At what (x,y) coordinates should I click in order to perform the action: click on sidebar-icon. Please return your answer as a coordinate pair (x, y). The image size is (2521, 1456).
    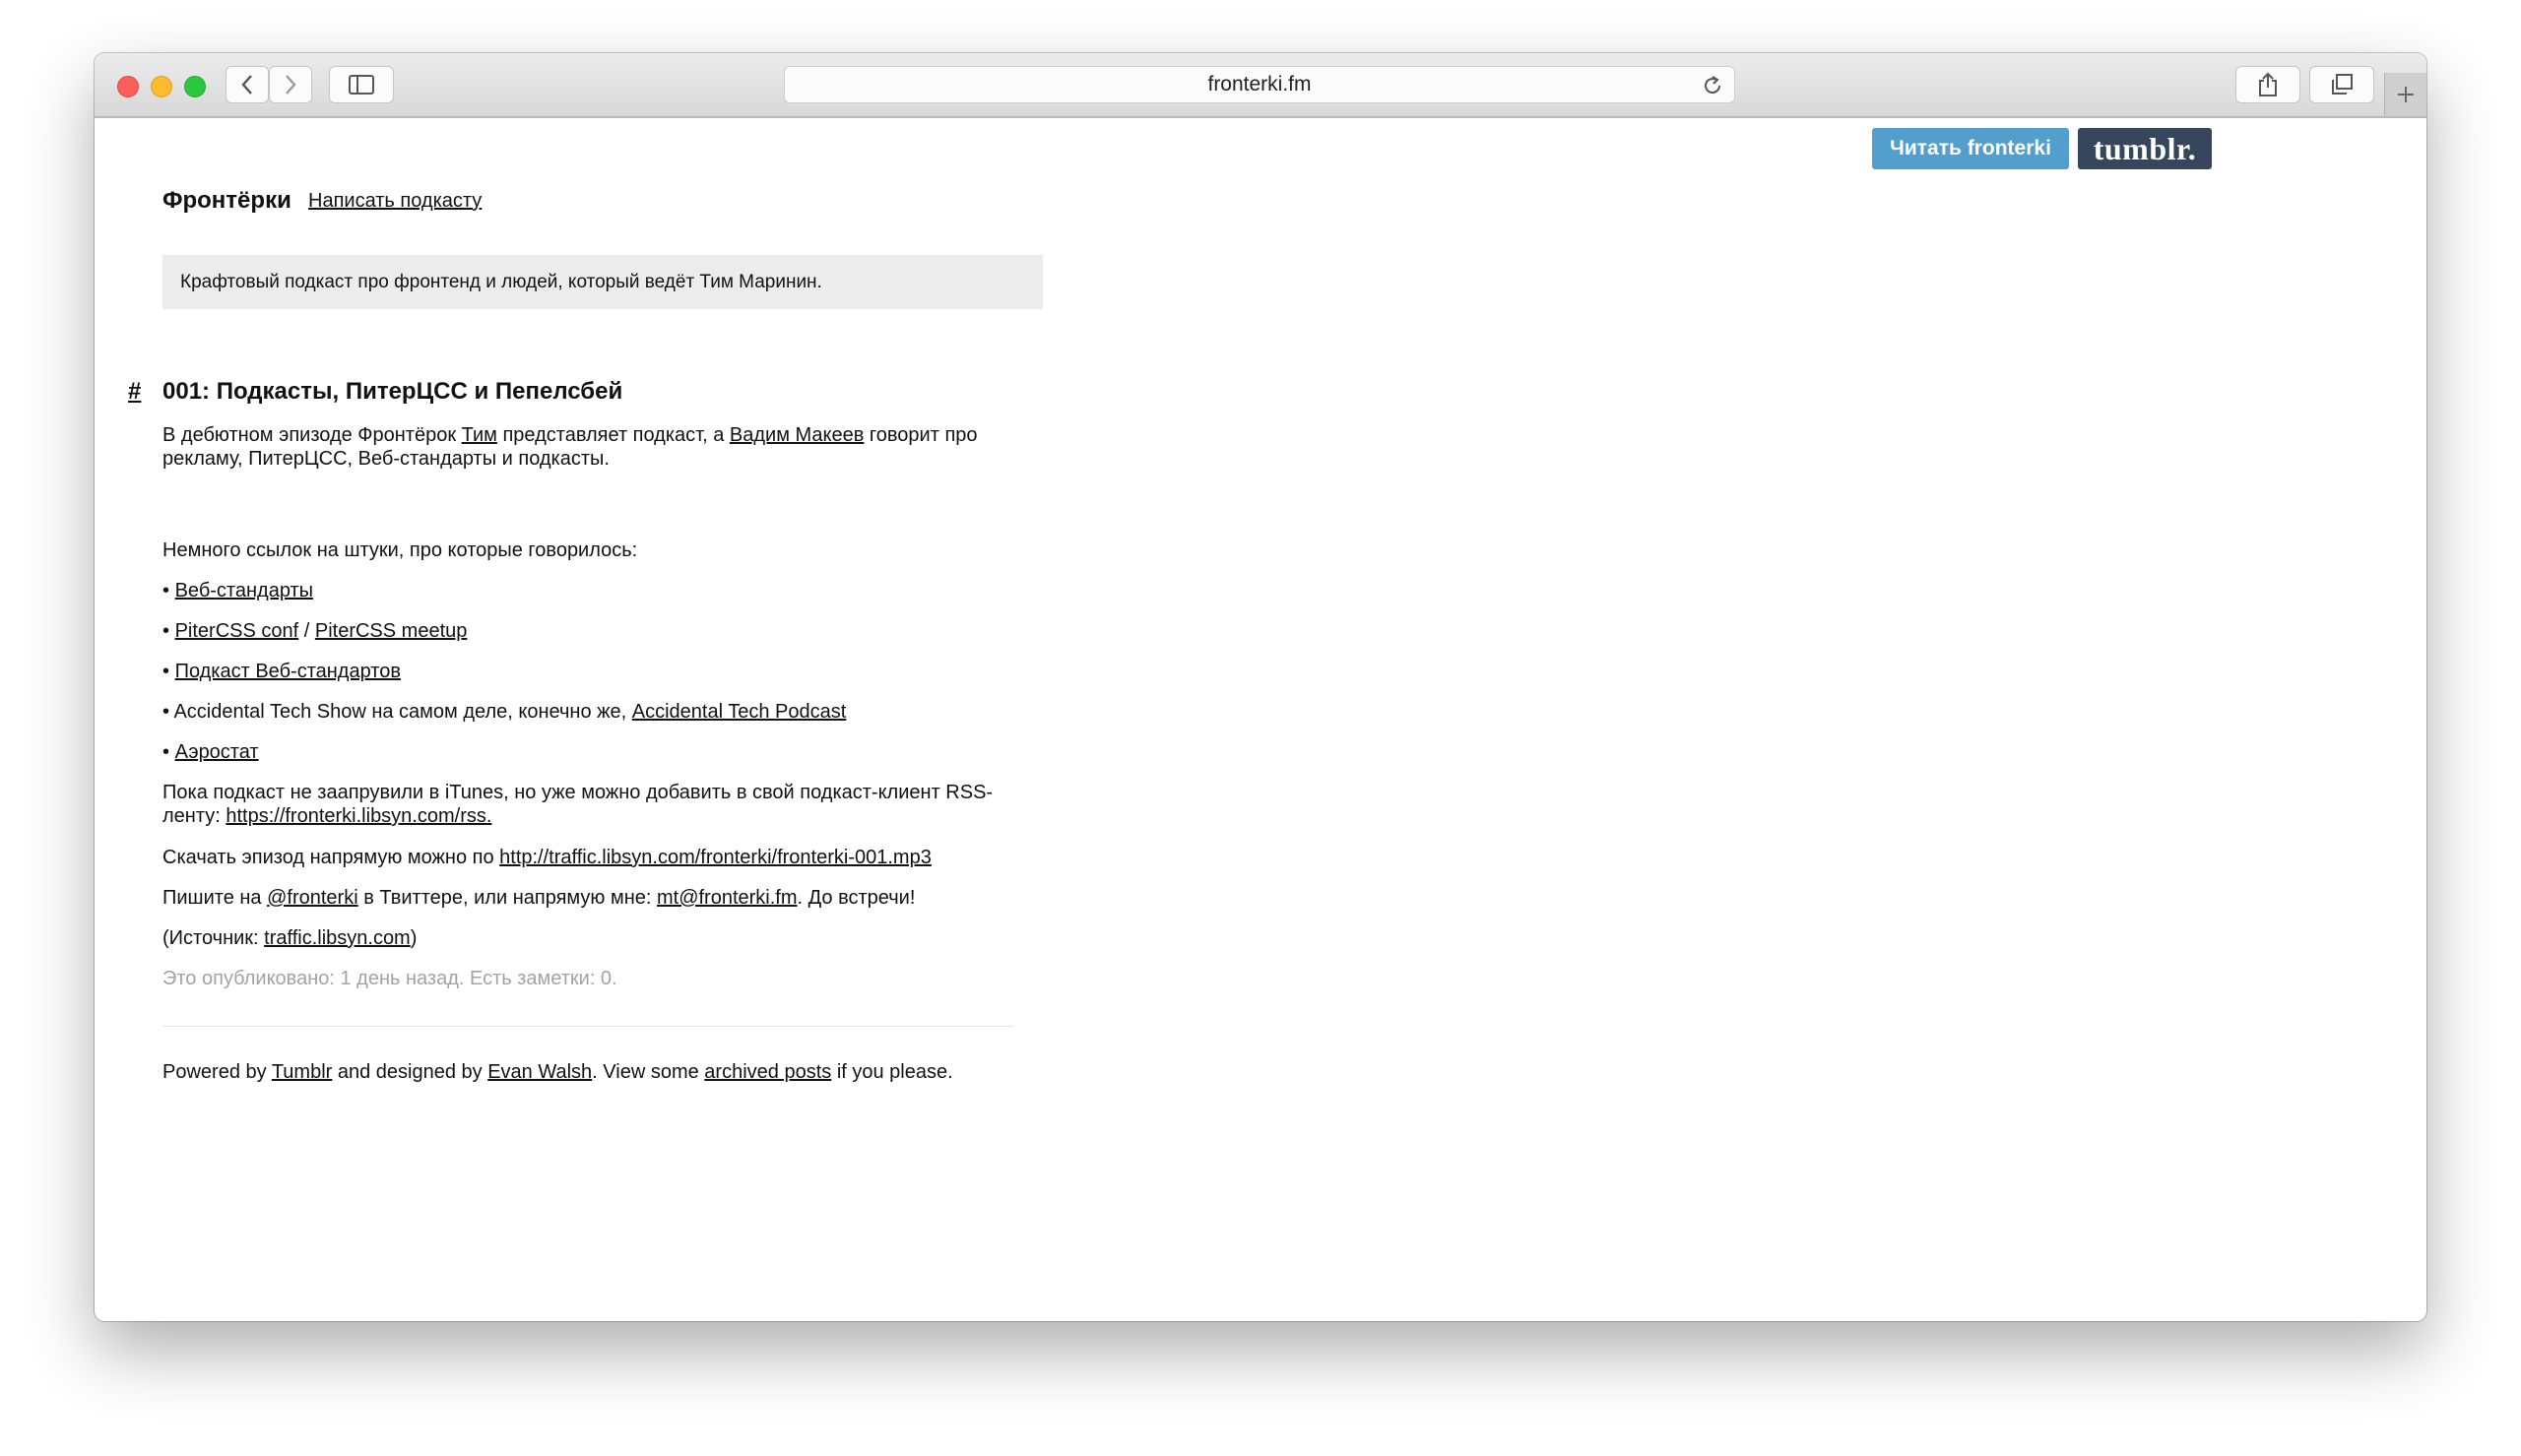
    Looking at the image, I should click on (361, 85).